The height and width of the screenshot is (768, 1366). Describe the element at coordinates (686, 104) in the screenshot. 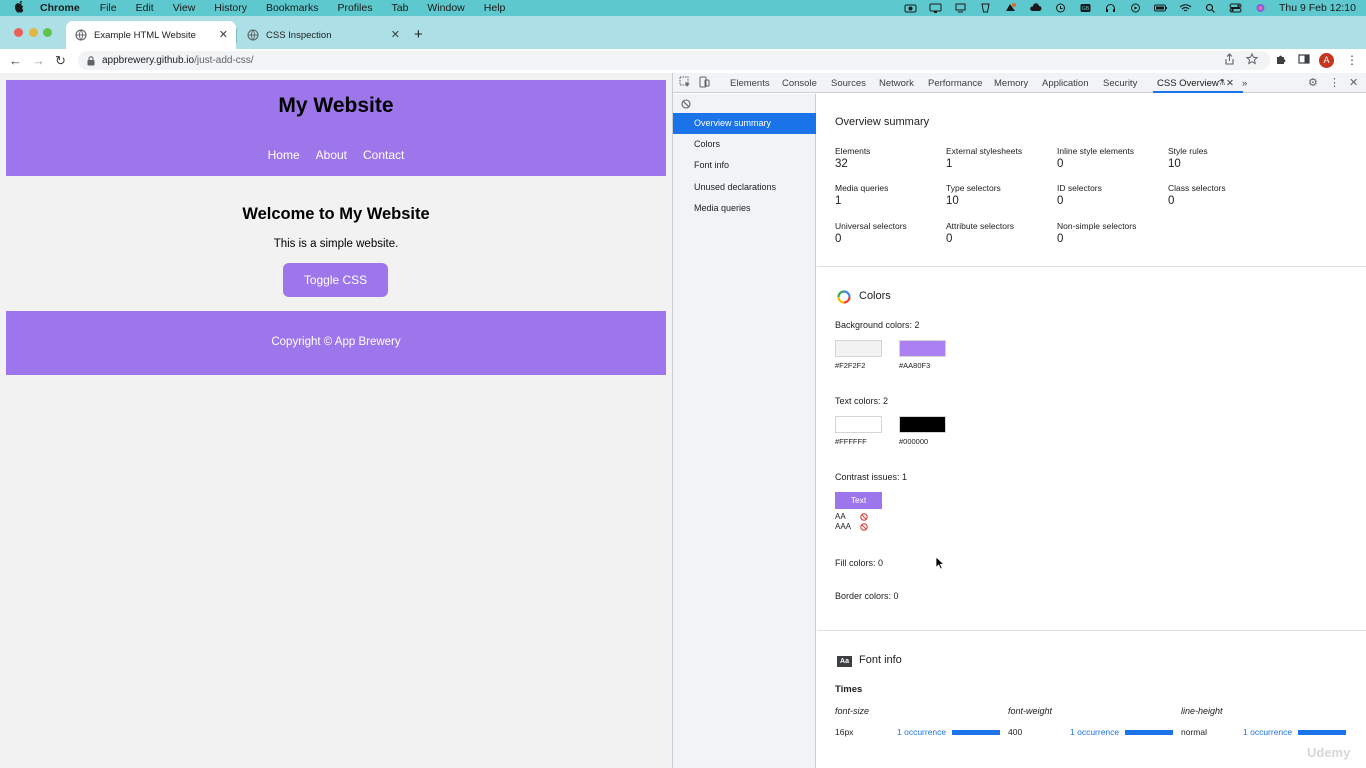

I see `clear-overview-icon` at that location.